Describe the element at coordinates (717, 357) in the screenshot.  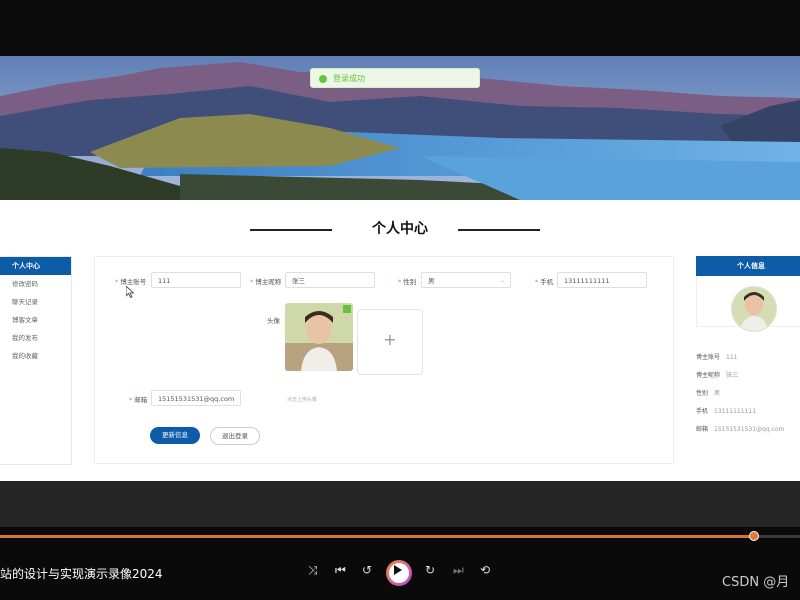
I see `info-account: 博主账号 111` at that location.